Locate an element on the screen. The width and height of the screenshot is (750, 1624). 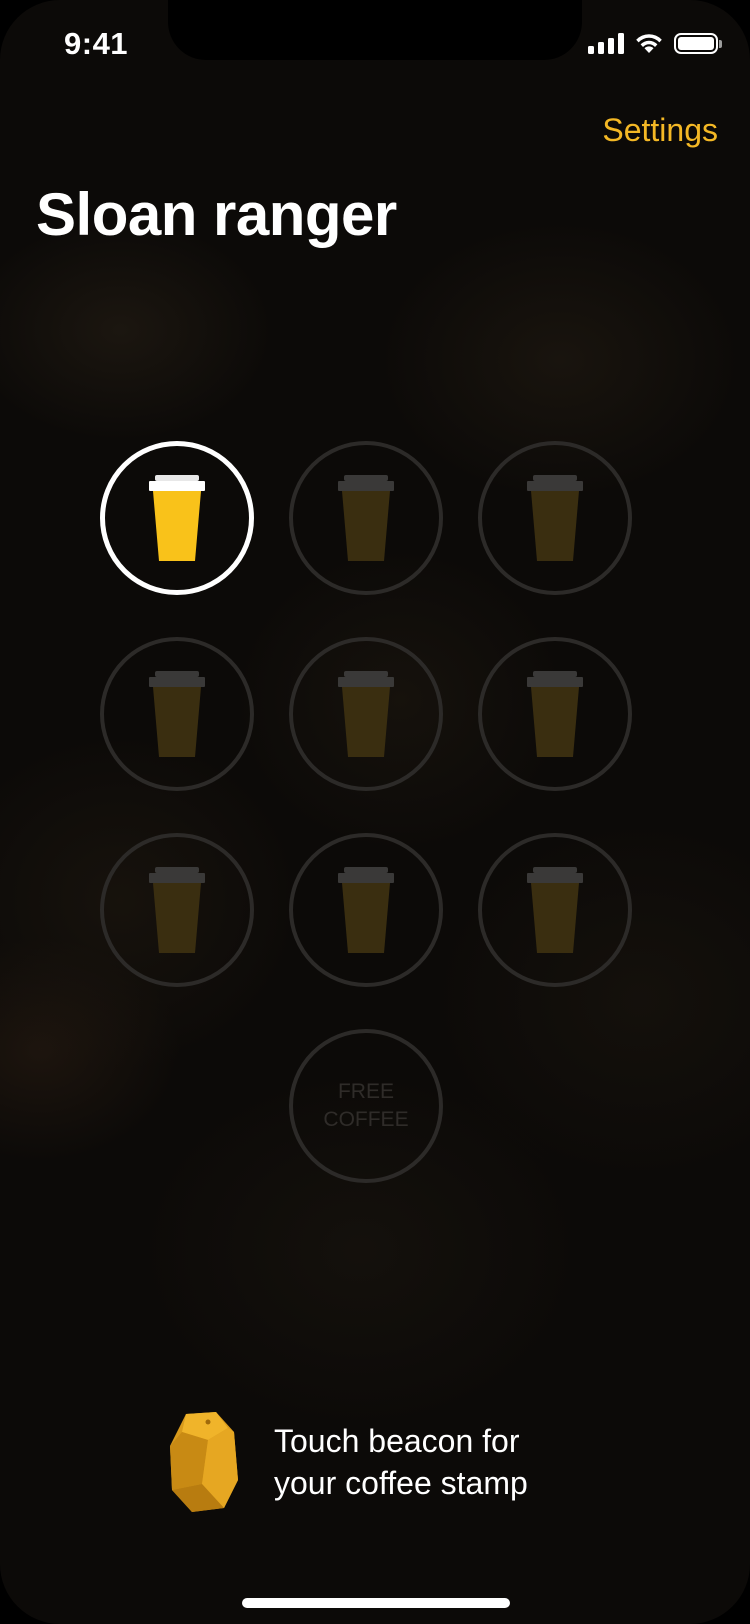
wifi-icon is located at coordinates (649, 43).